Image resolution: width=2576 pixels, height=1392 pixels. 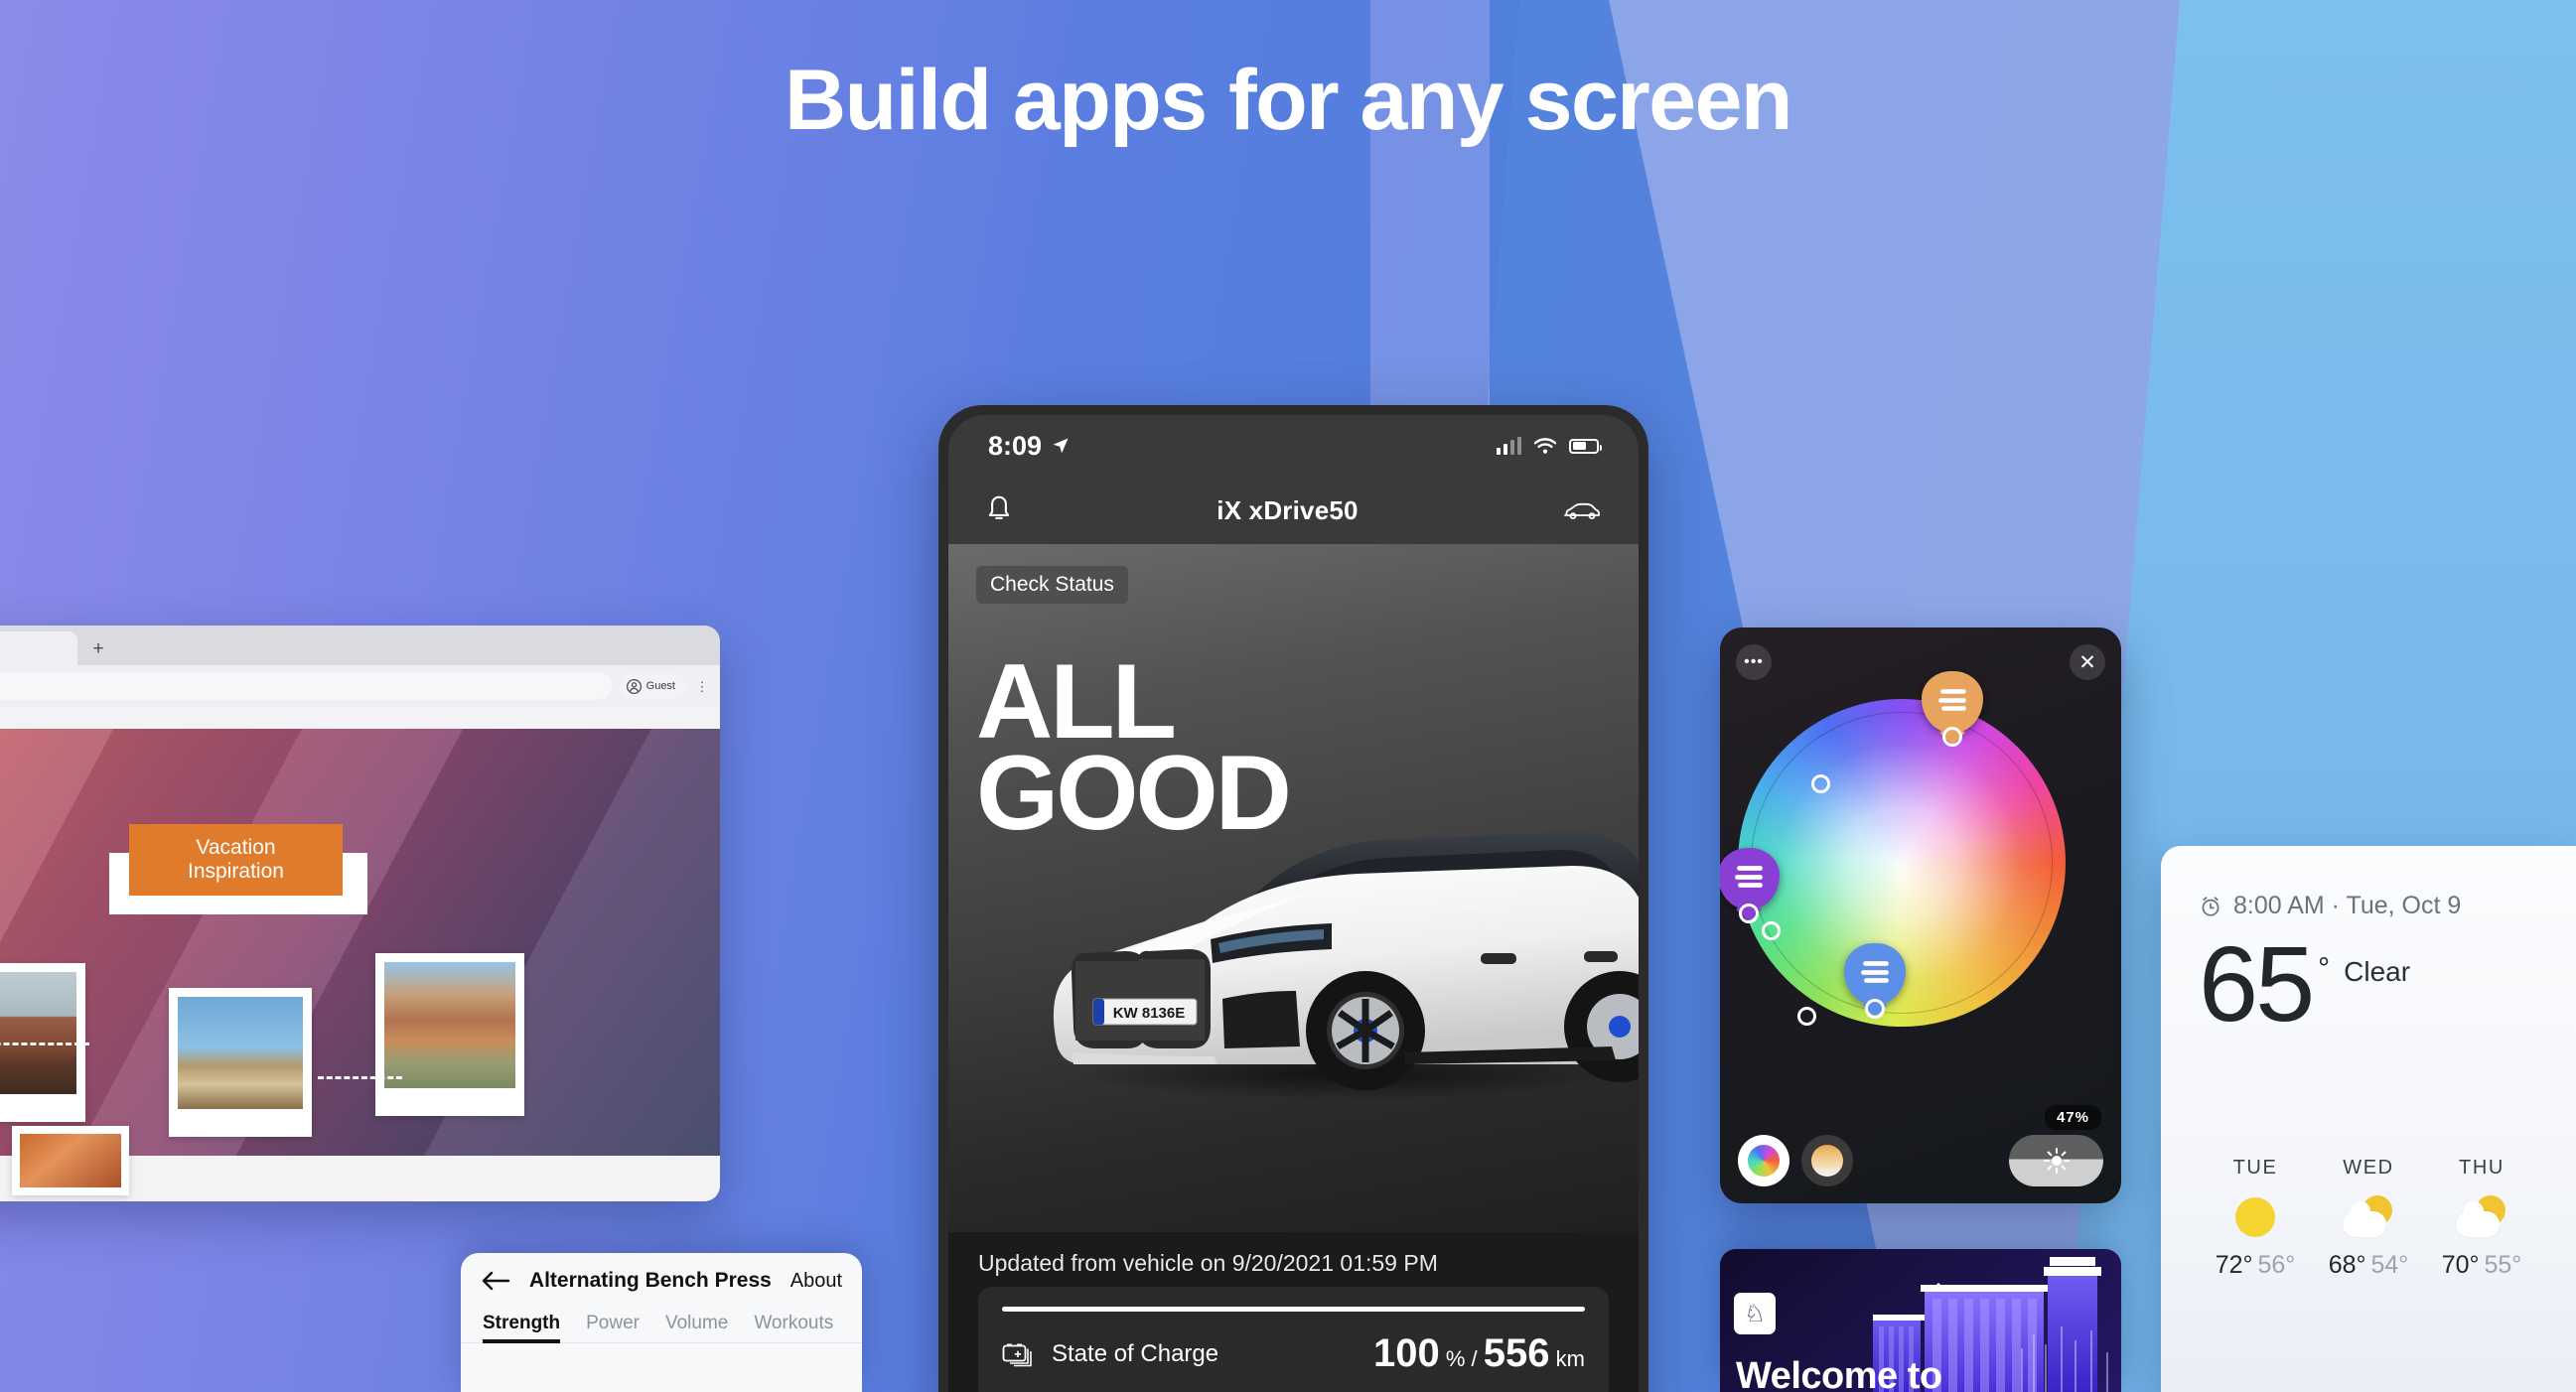 I want to click on charge-percent-value: 100, so click(x=1406, y=1353).